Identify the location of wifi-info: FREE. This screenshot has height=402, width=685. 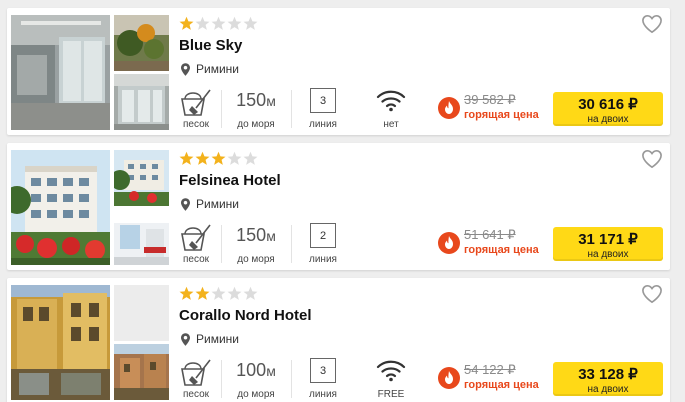
(391, 379).